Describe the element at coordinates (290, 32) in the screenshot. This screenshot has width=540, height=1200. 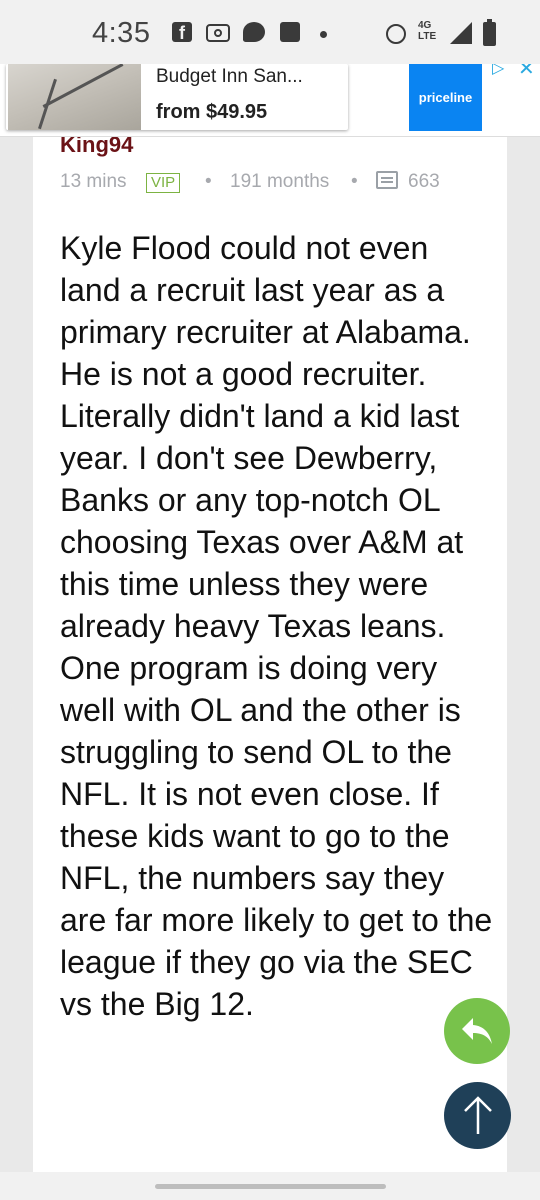
I see `image-icon` at that location.